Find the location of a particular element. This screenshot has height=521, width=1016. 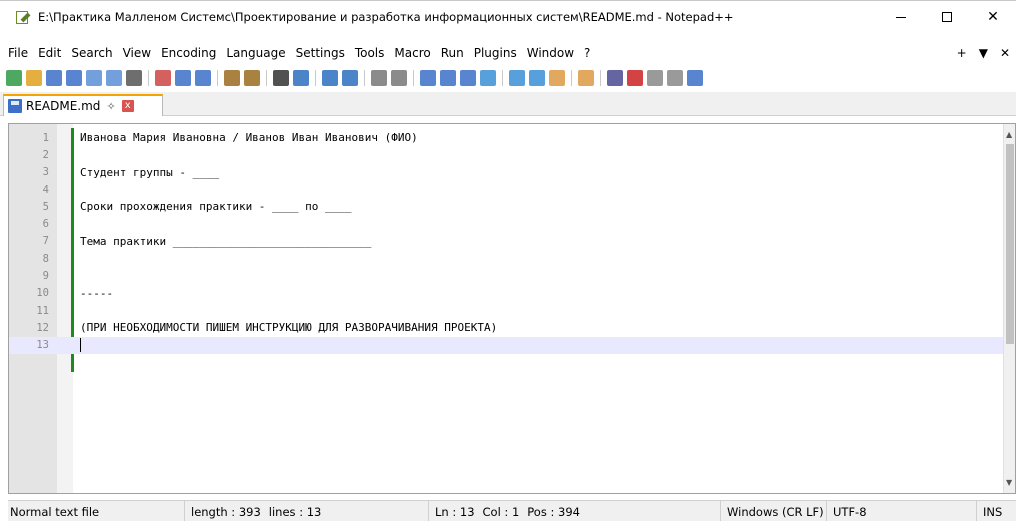

menu-macro: Macro is located at coordinates (412, 53).